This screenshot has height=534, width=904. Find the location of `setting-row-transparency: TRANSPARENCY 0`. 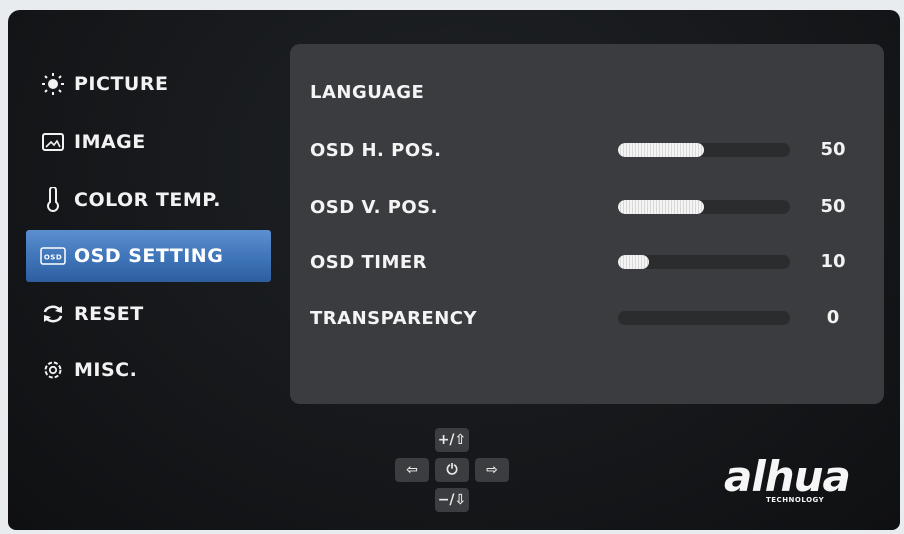

setting-row-transparency: TRANSPARENCY 0 is located at coordinates (590, 318).